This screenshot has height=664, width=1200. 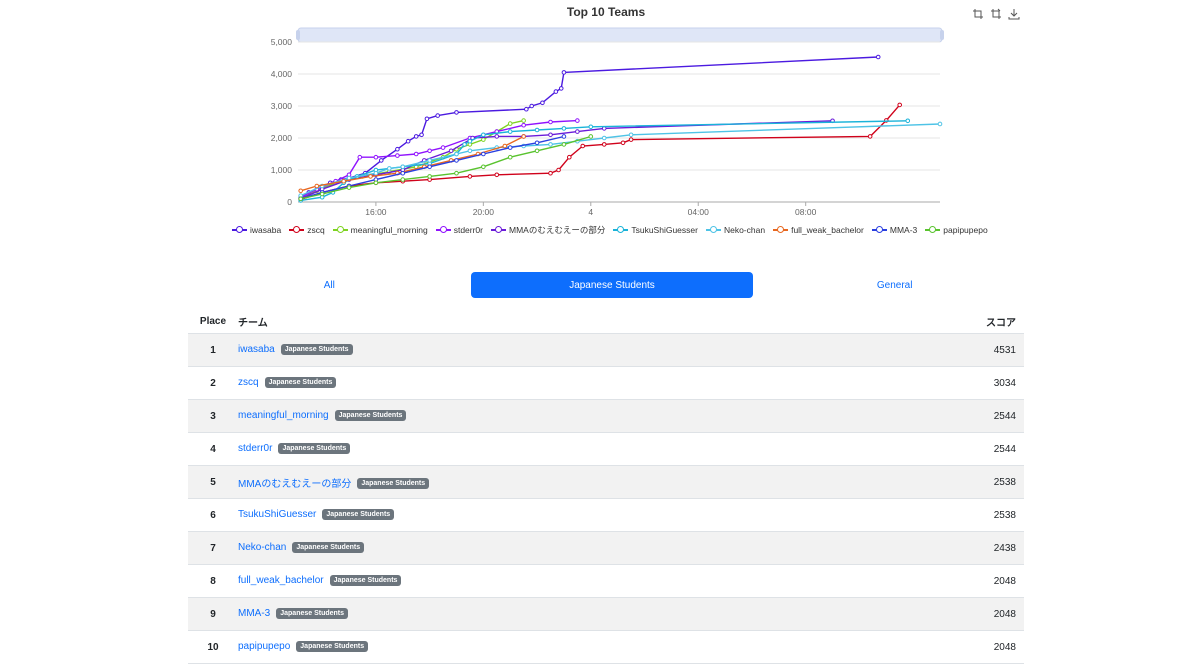 What do you see at coordinates (566, 515) in the screenshot?
I see `team-cell: TsukuShiGuesser Japanese Students` at bounding box center [566, 515].